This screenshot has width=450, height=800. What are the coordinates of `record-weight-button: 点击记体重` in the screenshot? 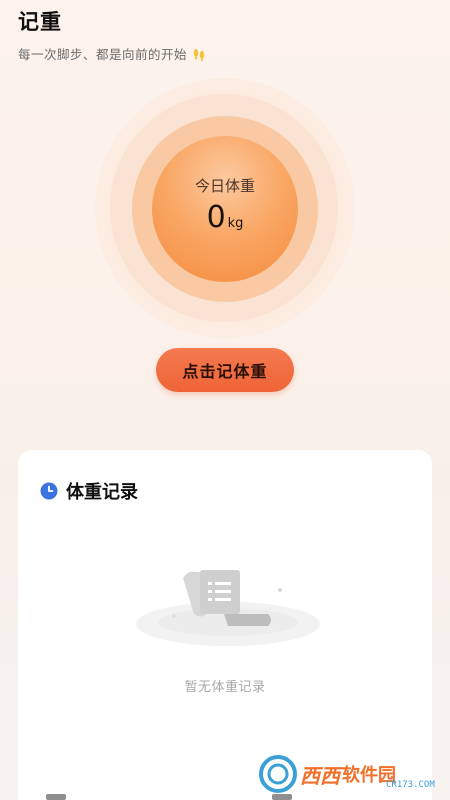 It's located at (225, 370).